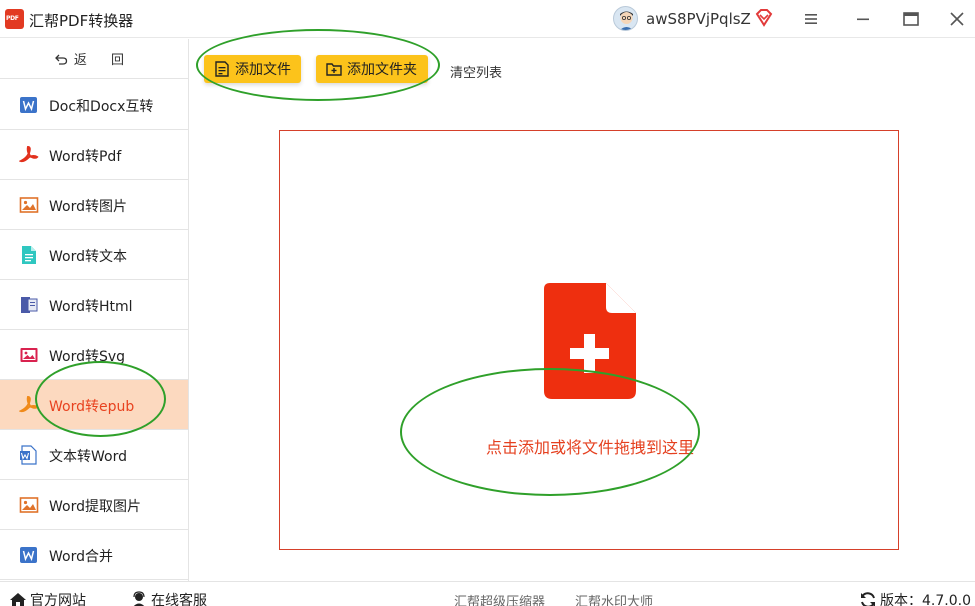 This screenshot has width=975, height=606. Describe the element at coordinates (382, 70) in the screenshot. I see `add-folder-label: 添加文件夹` at that location.